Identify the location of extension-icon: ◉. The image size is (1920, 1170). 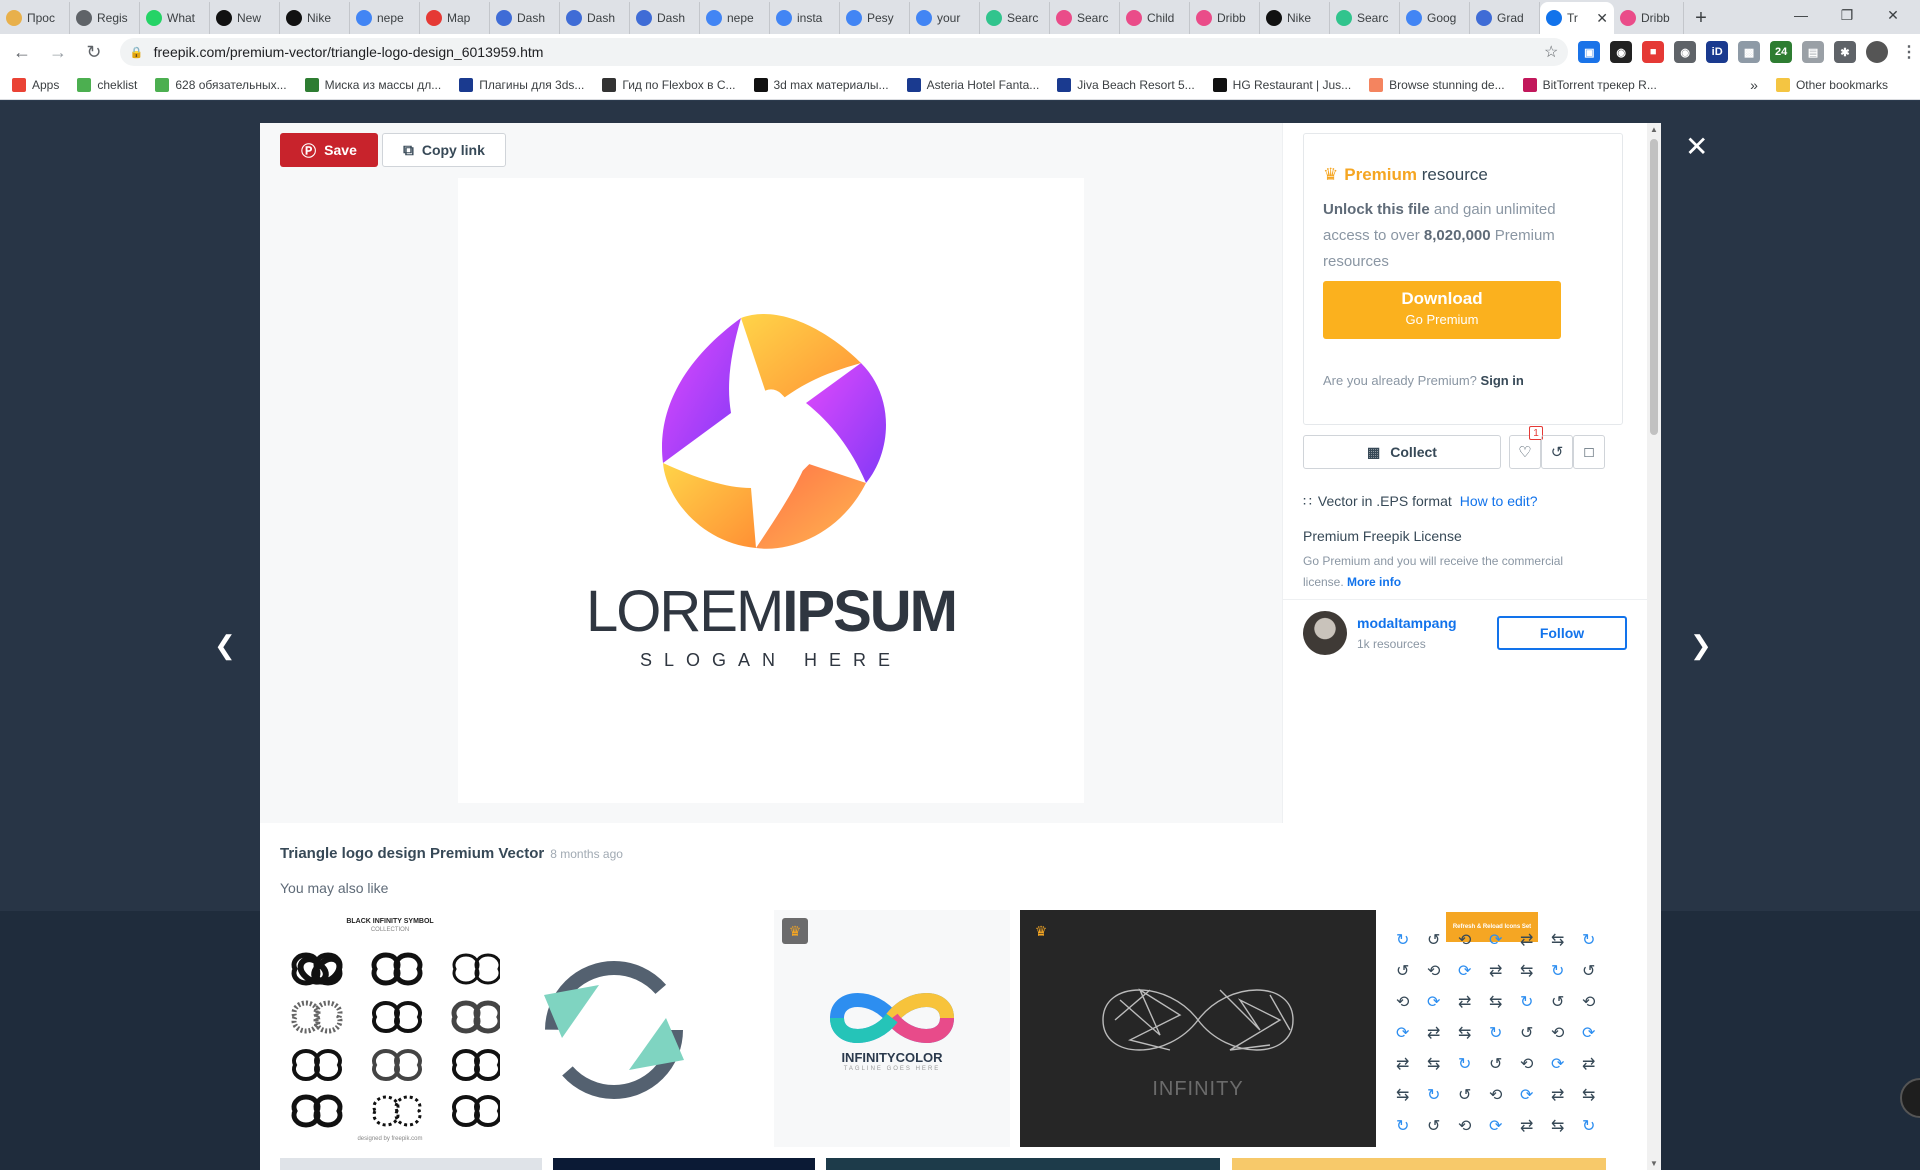
(1621, 52).